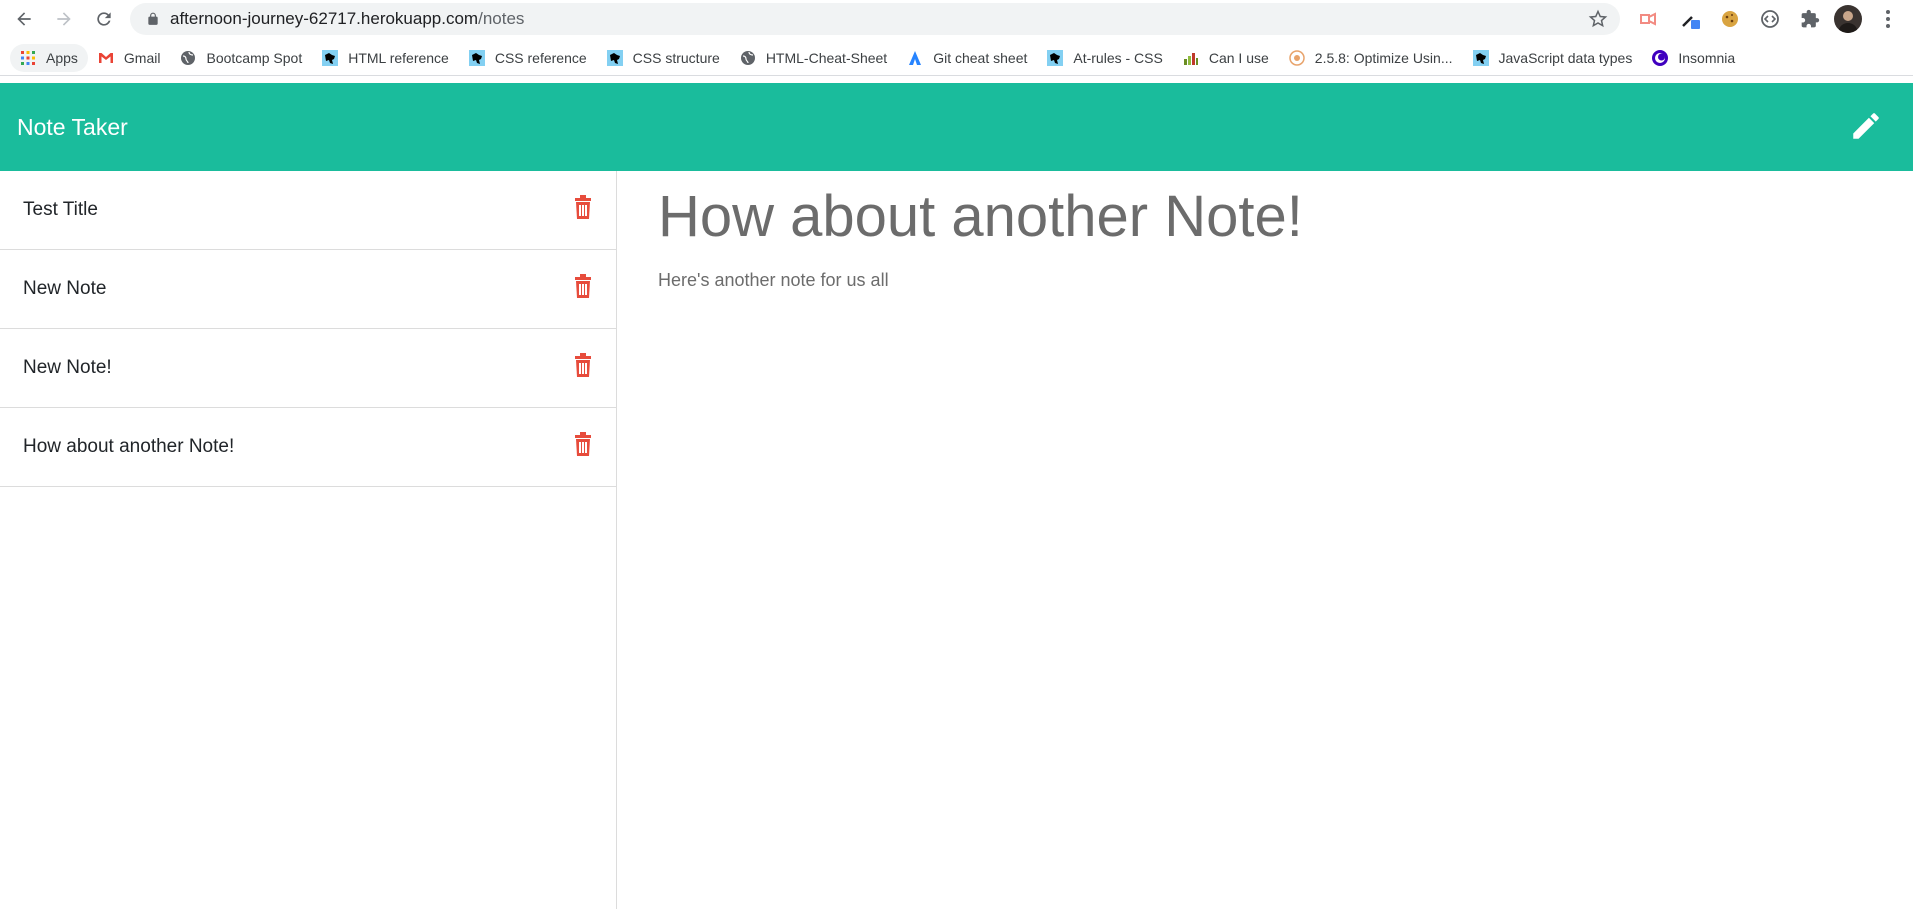 The height and width of the screenshot is (909, 1913). What do you see at coordinates (1690, 19) in the screenshot?
I see `extension-icon-eyedropper` at bounding box center [1690, 19].